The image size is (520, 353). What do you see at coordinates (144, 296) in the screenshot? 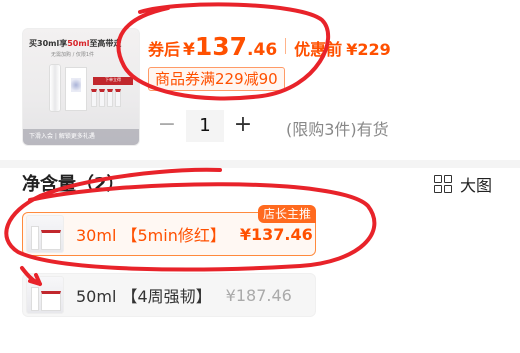
I see `option-label: 50ml 【4周强韧】` at bounding box center [144, 296].